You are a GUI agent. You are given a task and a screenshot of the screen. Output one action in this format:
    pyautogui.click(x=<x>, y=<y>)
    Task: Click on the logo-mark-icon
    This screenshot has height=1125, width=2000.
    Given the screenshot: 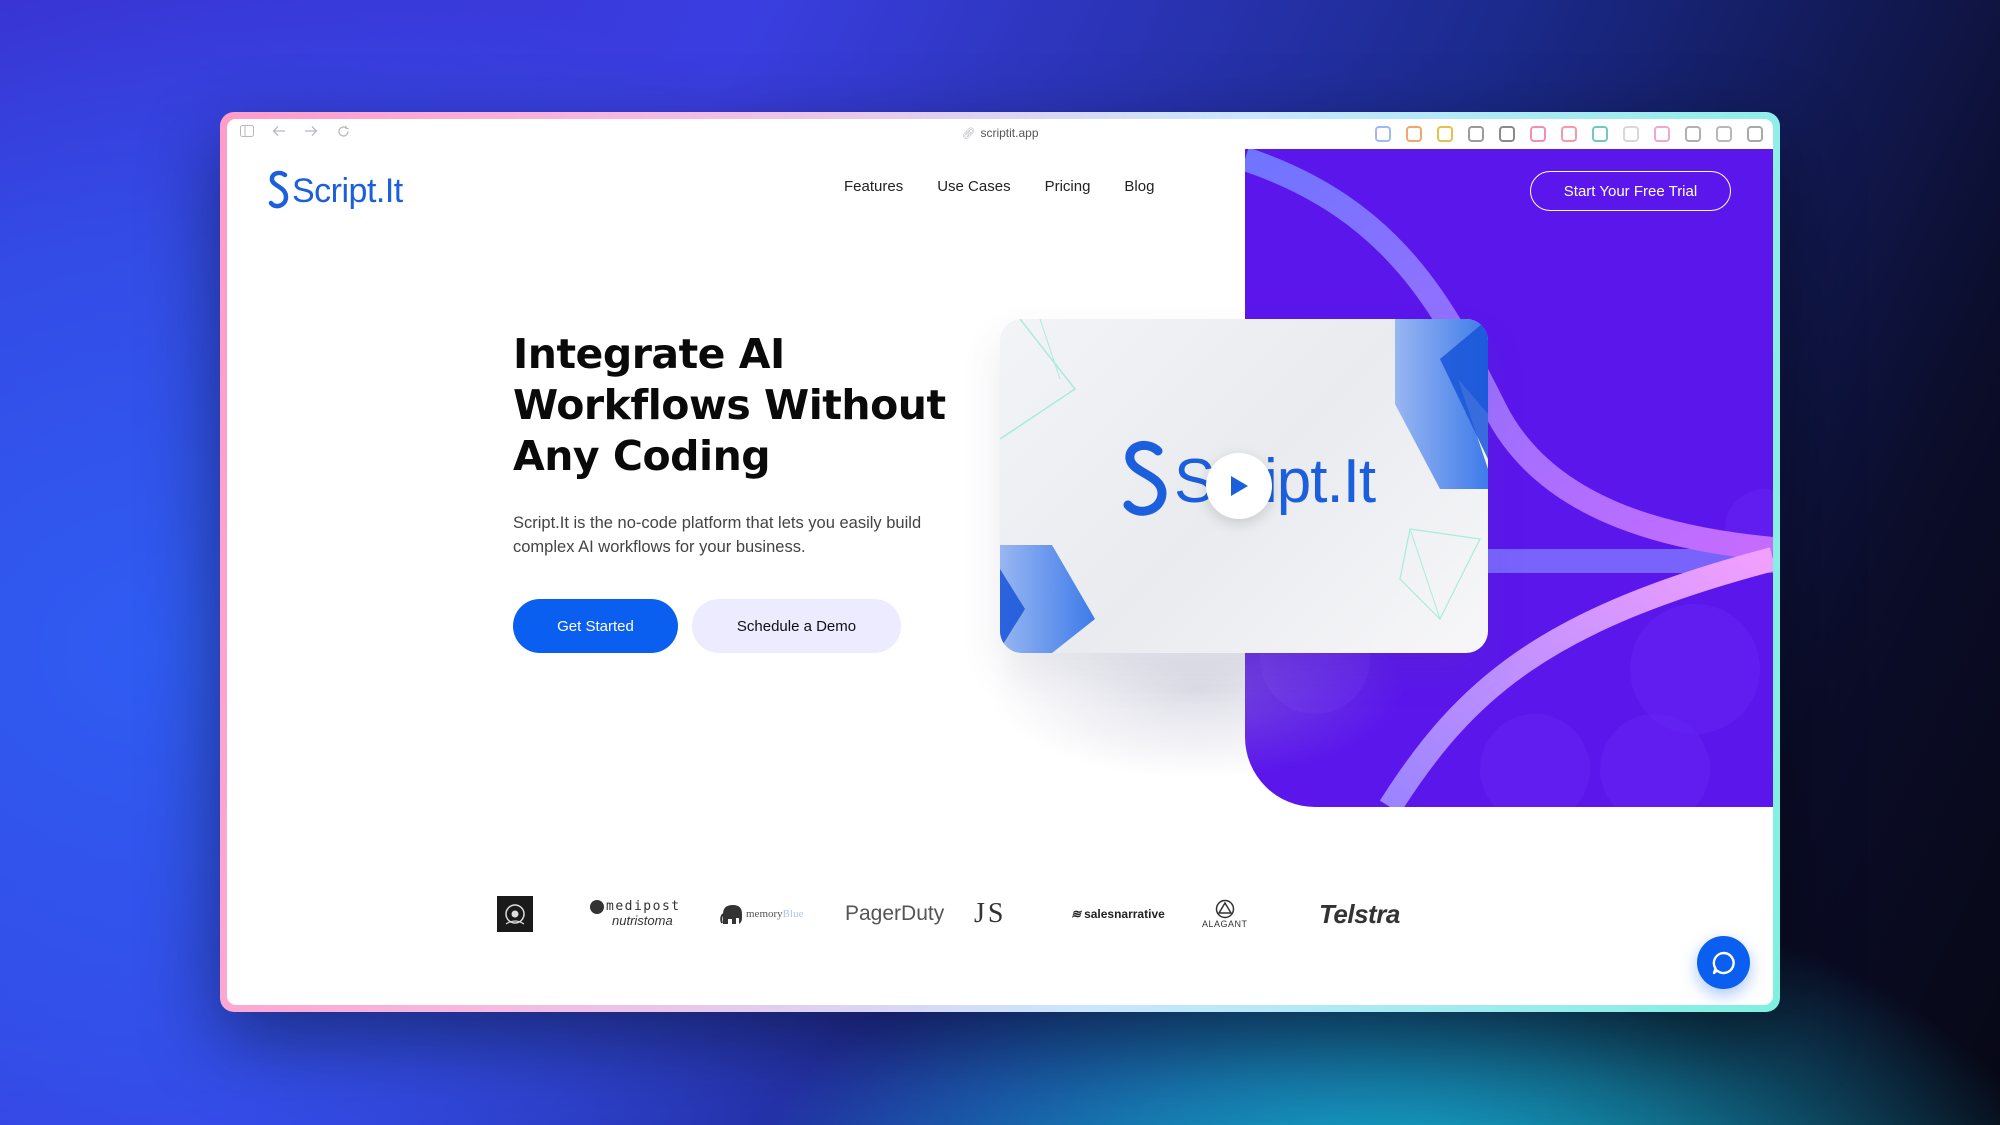 What is the action you would take?
    pyautogui.click(x=278, y=189)
    